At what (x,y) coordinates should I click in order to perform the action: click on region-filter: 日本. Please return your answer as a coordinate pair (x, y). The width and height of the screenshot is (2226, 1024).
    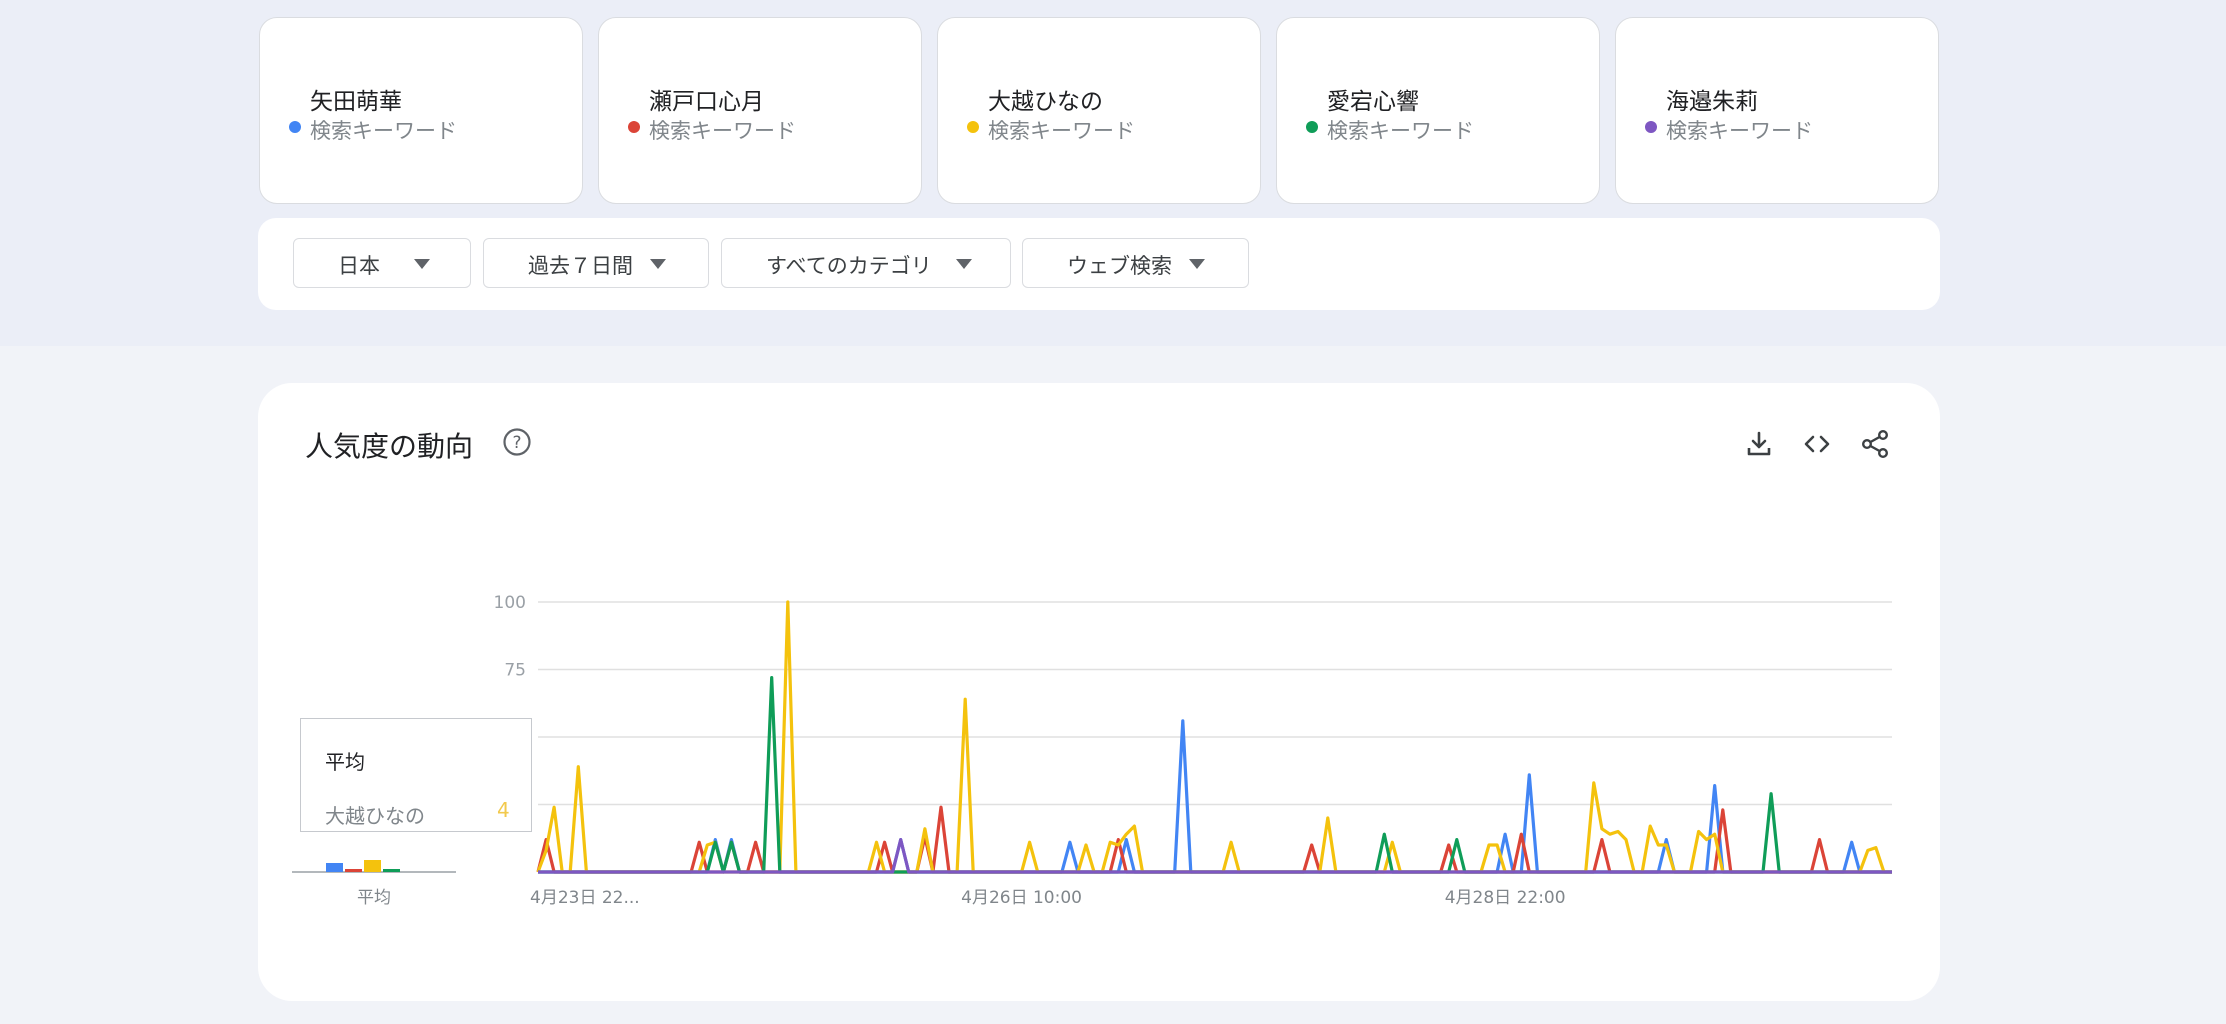
    Looking at the image, I should click on (382, 263).